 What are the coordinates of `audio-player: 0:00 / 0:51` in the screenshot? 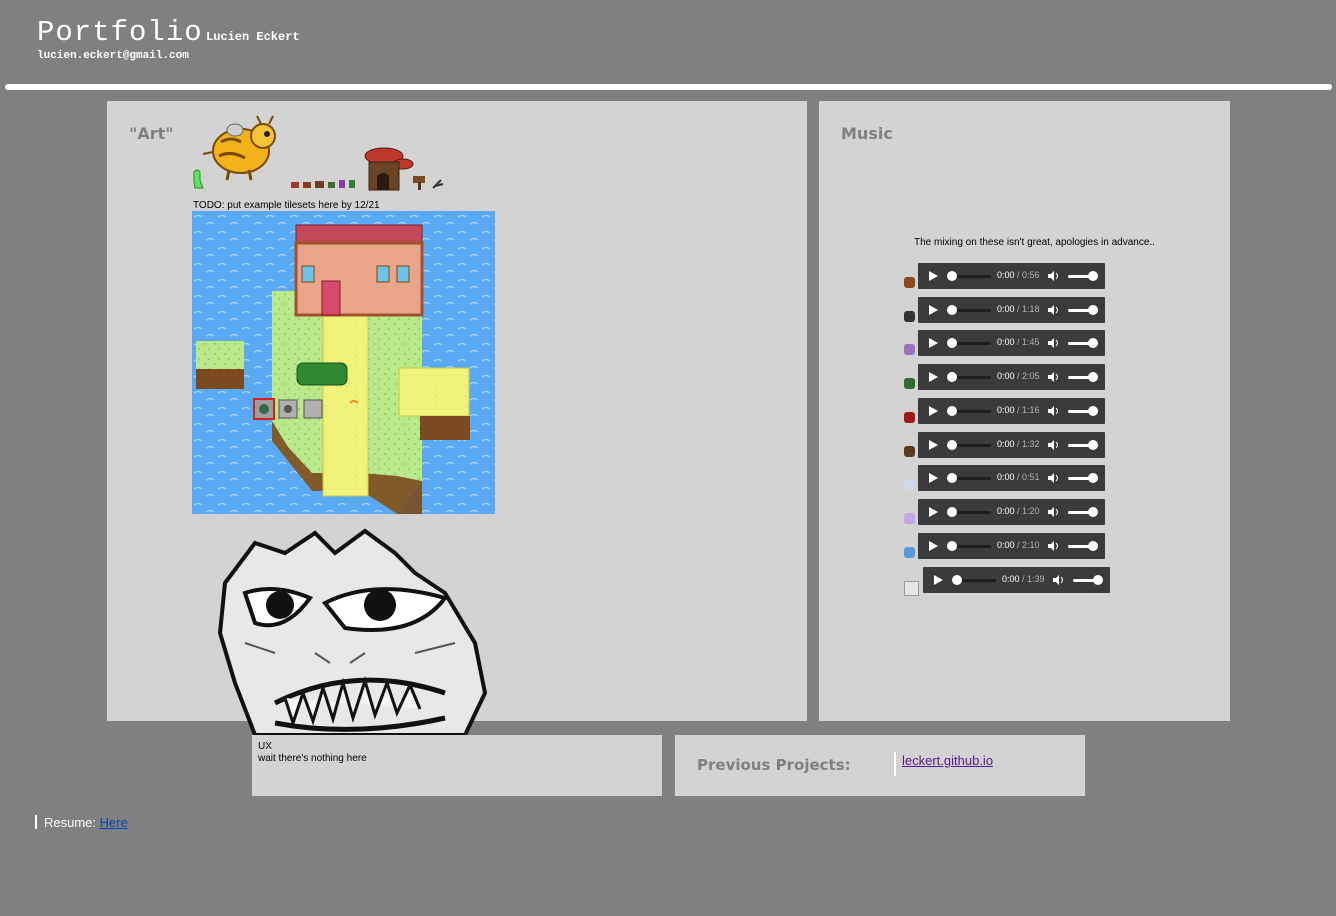 It's located at (1011, 478).